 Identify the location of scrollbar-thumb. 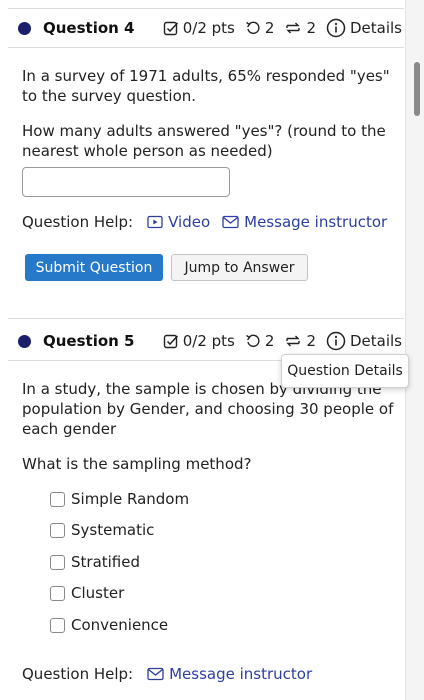
(417, 89).